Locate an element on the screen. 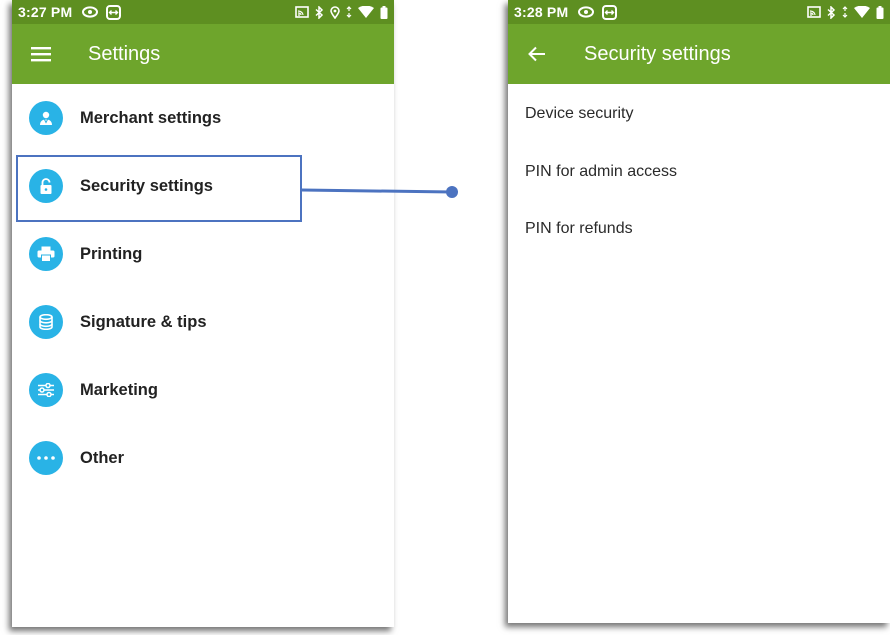  menu-item-label: Printing is located at coordinates (111, 253).